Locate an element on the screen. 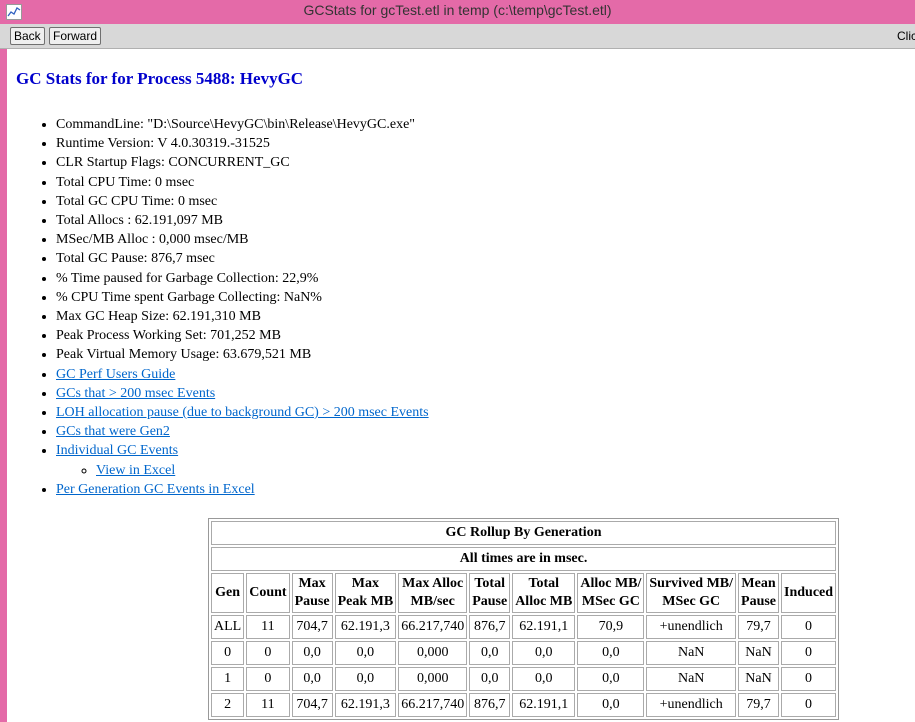 The width and height of the screenshot is (915, 722). column-header-line: MB/sec is located at coordinates (432, 601).